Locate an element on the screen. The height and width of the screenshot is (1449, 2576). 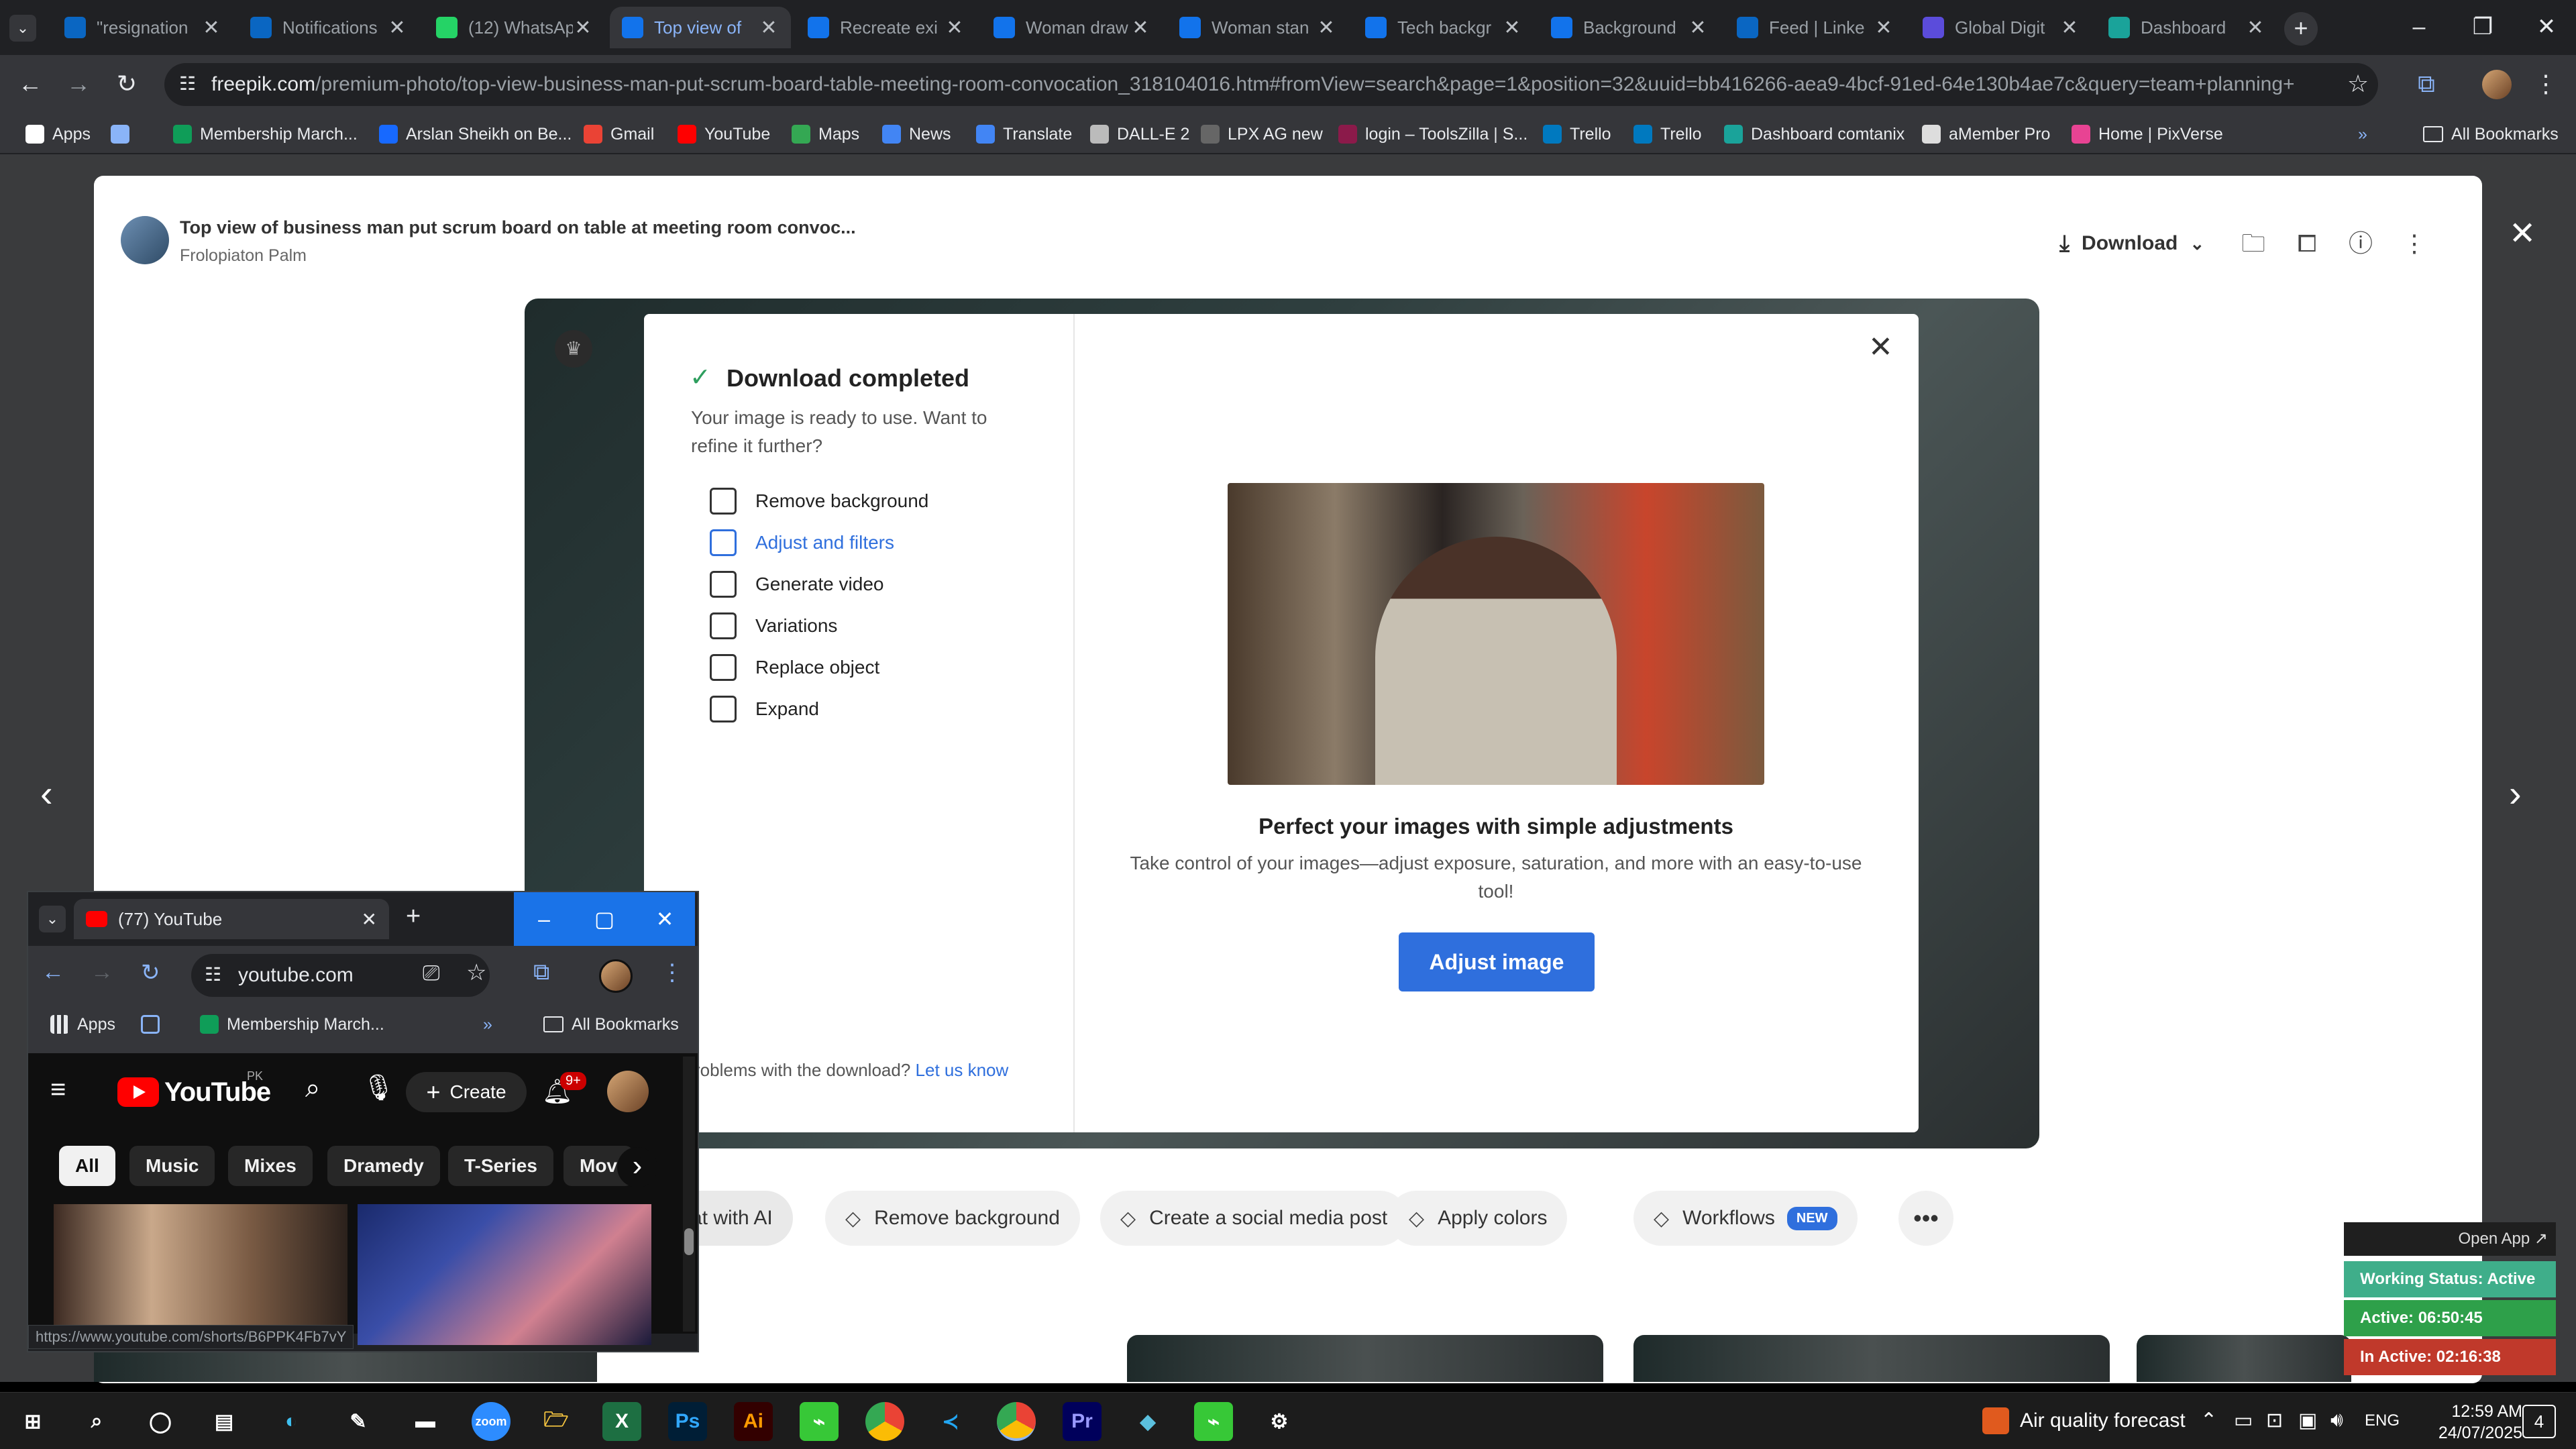
youtube-filter-chip: Mixes is located at coordinates (270, 1166).